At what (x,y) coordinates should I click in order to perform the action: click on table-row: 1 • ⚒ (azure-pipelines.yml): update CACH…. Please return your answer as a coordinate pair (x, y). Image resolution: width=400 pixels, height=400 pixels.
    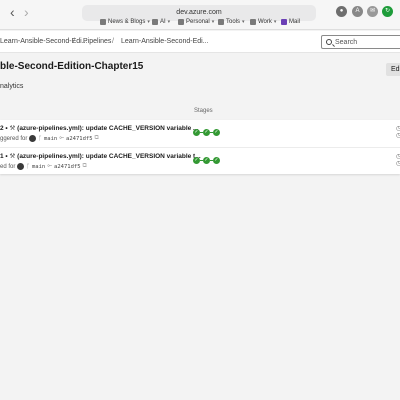
    Looking at the image, I should click on (200, 160).